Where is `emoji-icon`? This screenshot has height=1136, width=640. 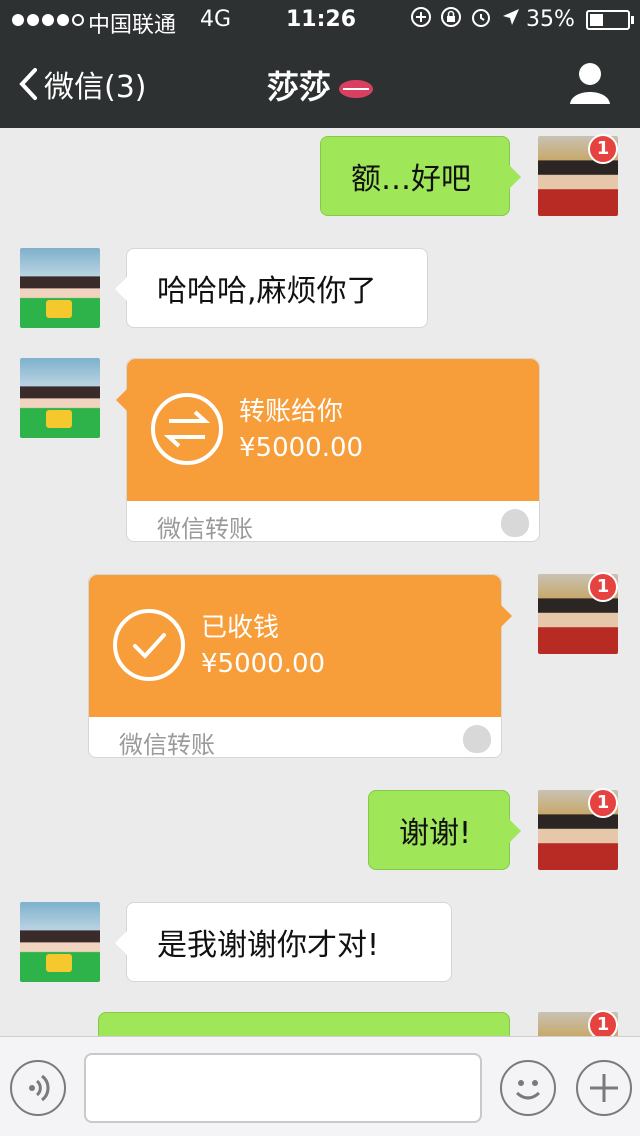
emoji-icon is located at coordinates (528, 1090).